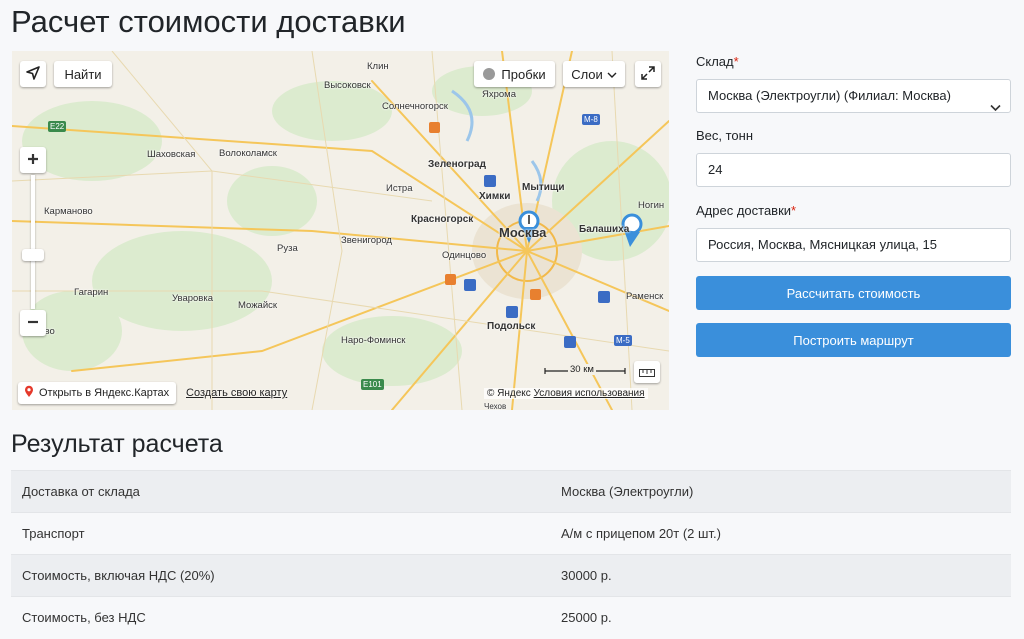 The height and width of the screenshot is (639, 1024). I want to click on highway-e22: E22, so click(57, 126).